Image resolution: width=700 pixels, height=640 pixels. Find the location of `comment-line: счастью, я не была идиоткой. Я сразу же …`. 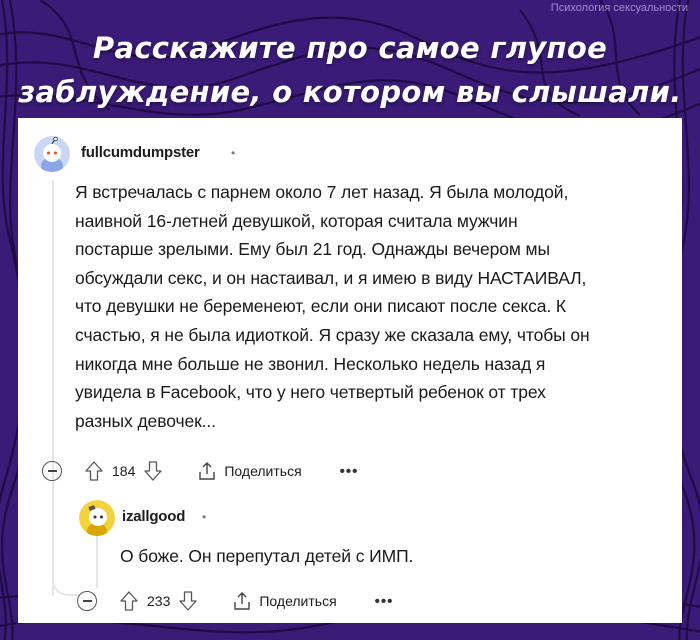

comment-line: счастью, я не была идиоткой. Я сразу же … is located at coordinates (332, 334).